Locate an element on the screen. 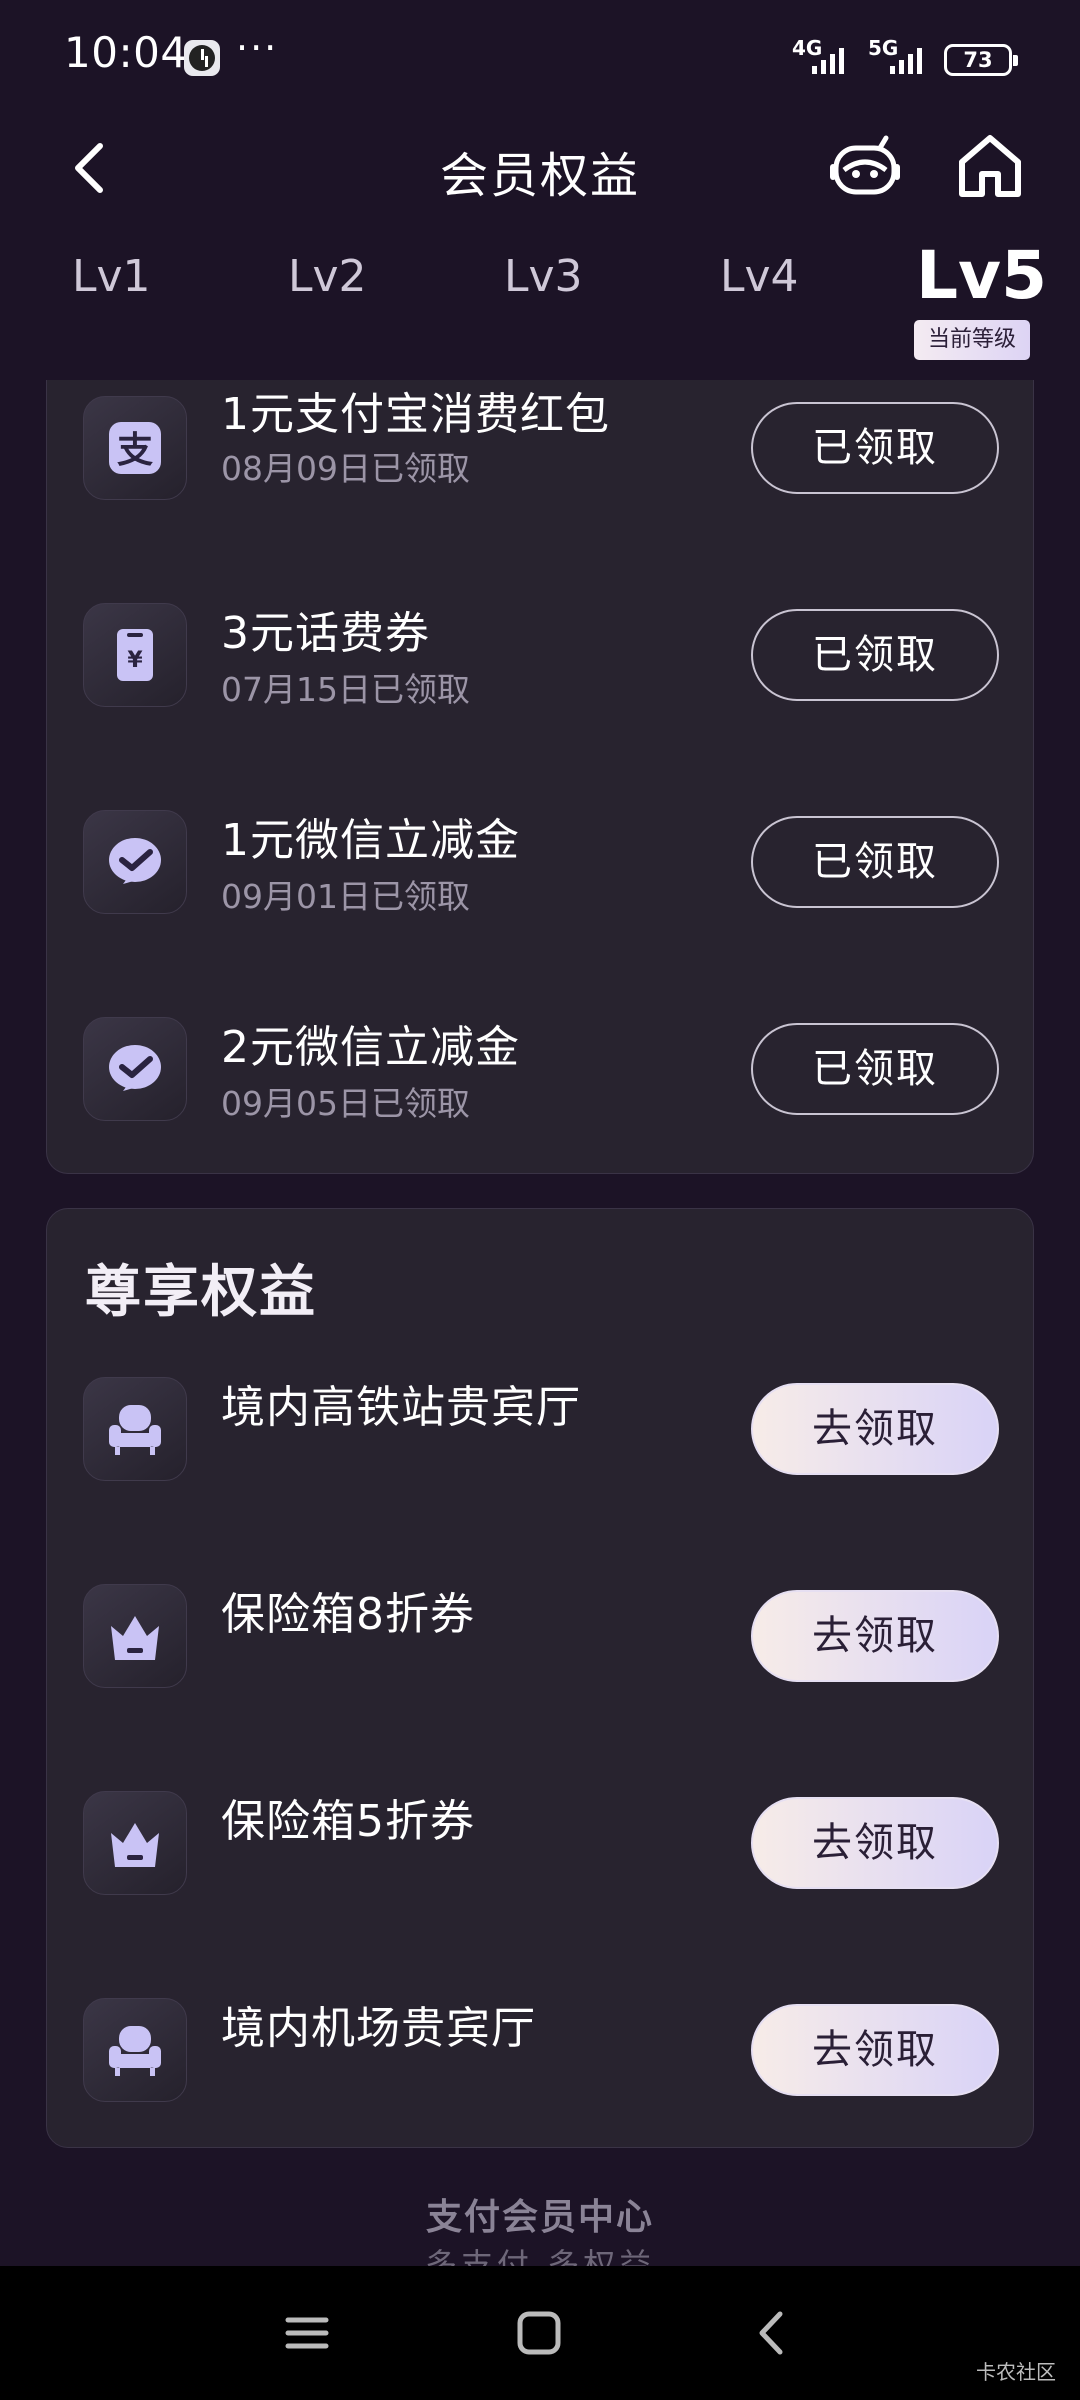 The width and height of the screenshot is (1080, 2400). title-bar: 会员权益 is located at coordinates (540, 168).